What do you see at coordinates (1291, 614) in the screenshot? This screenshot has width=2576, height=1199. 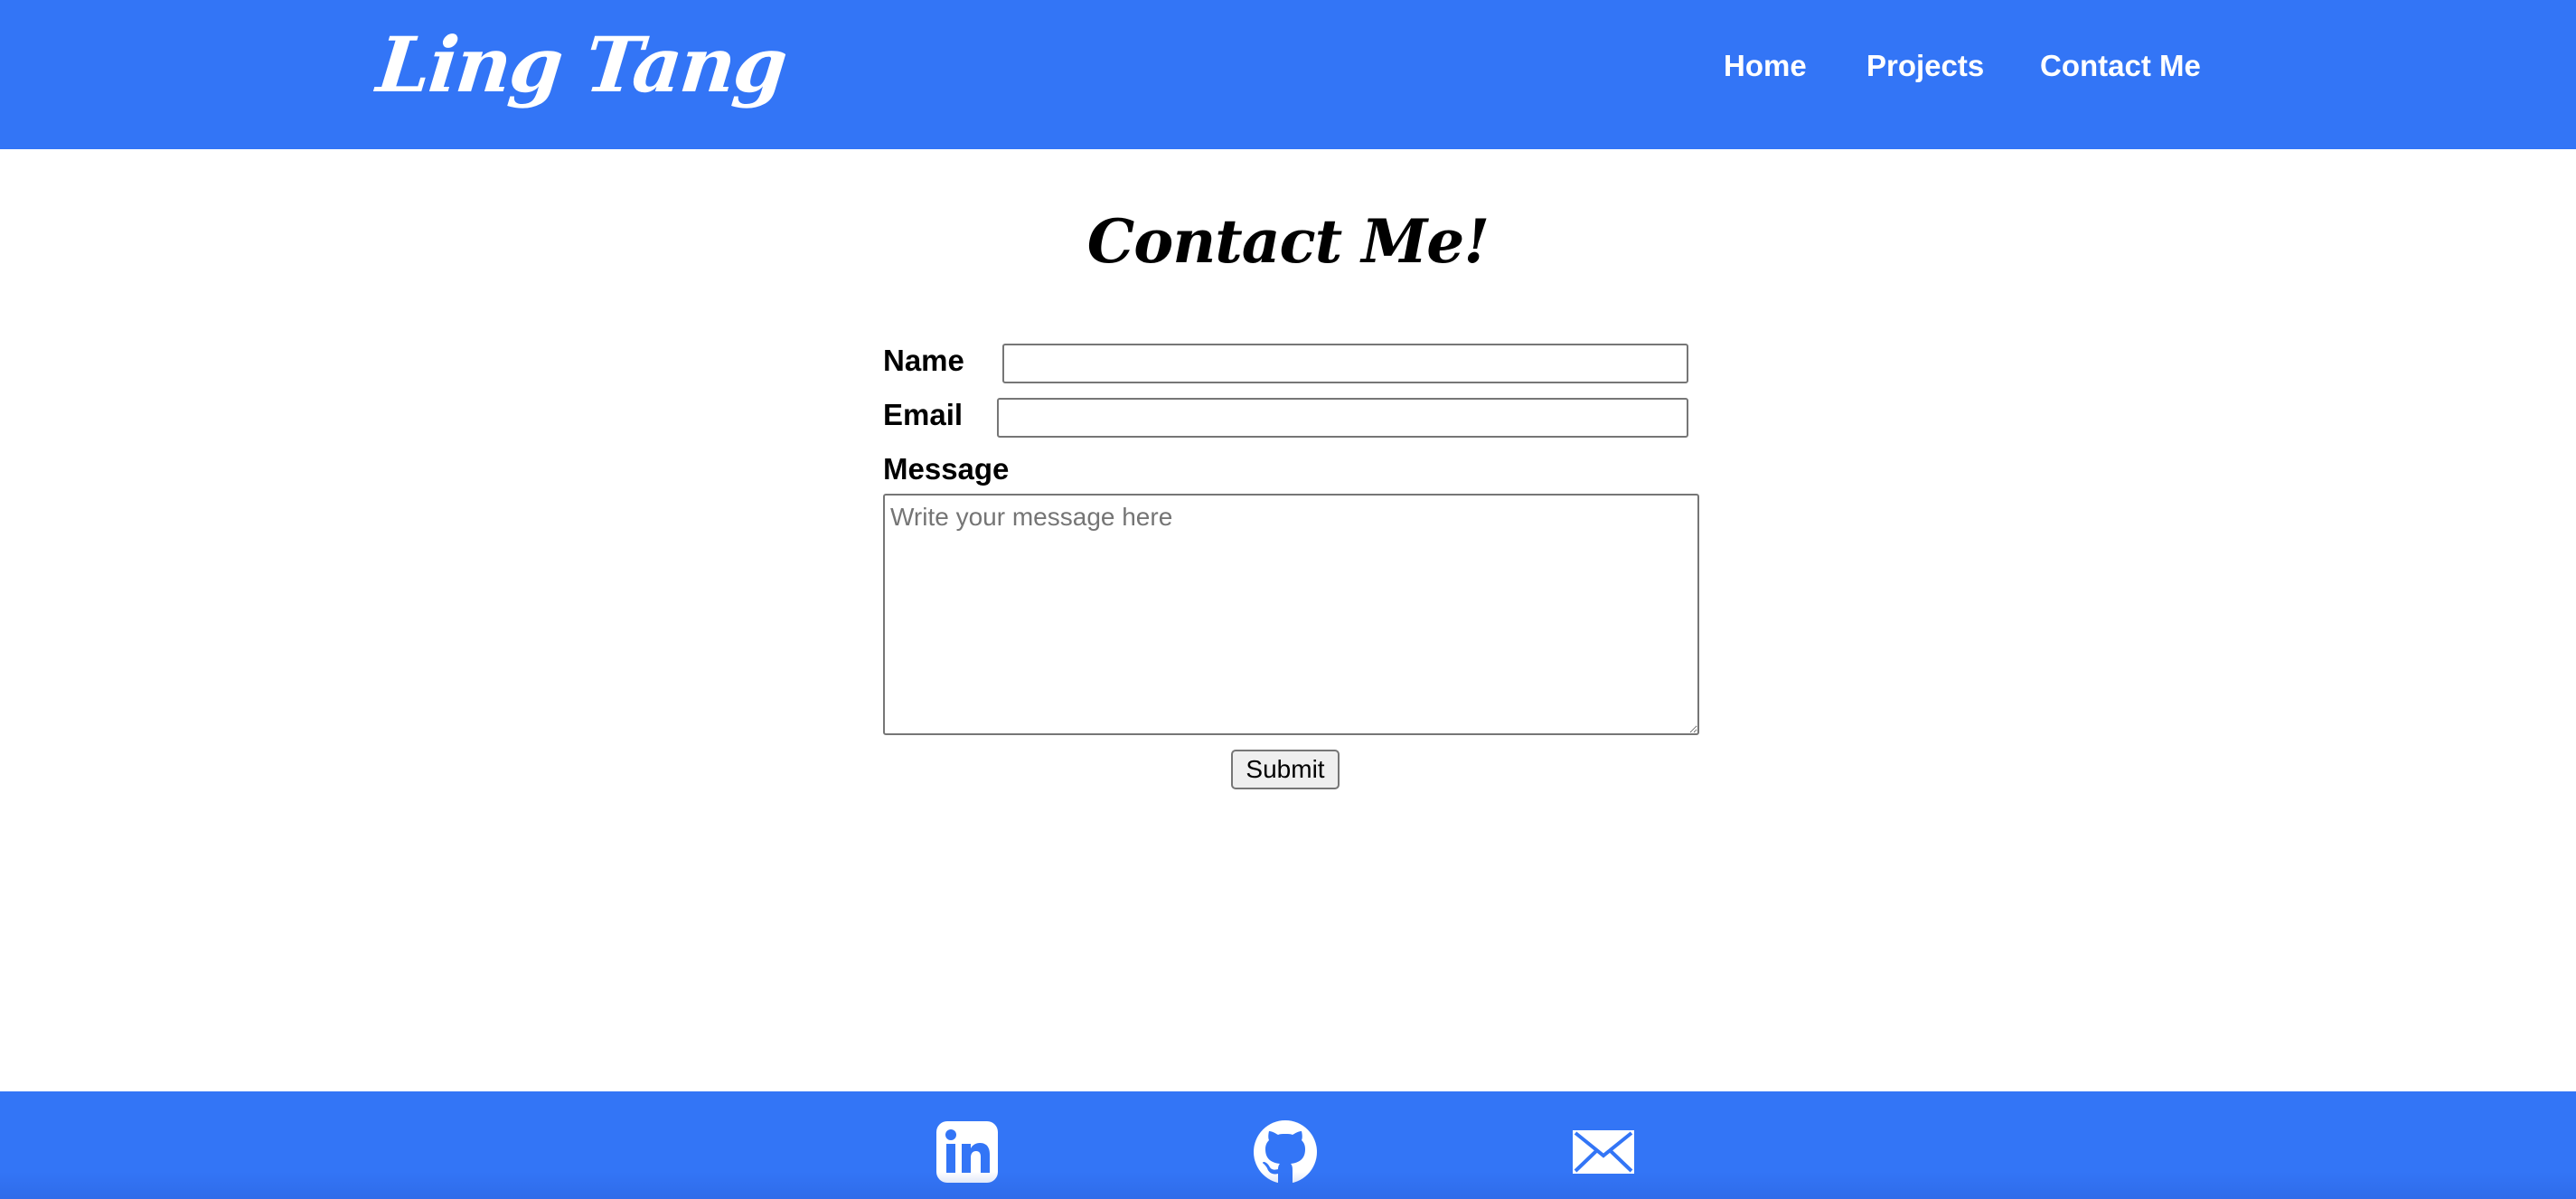 I see `message-textarea` at bounding box center [1291, 614].